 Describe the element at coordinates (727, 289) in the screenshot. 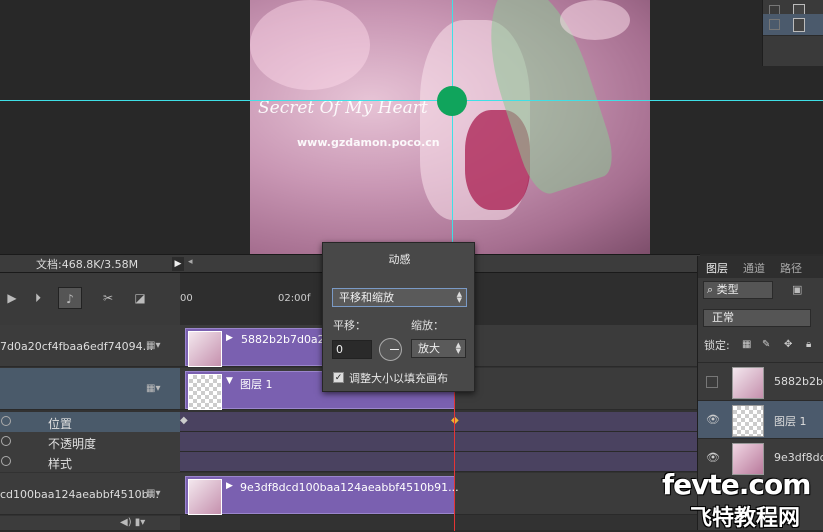

I see `filter-type: 类型` at that location.